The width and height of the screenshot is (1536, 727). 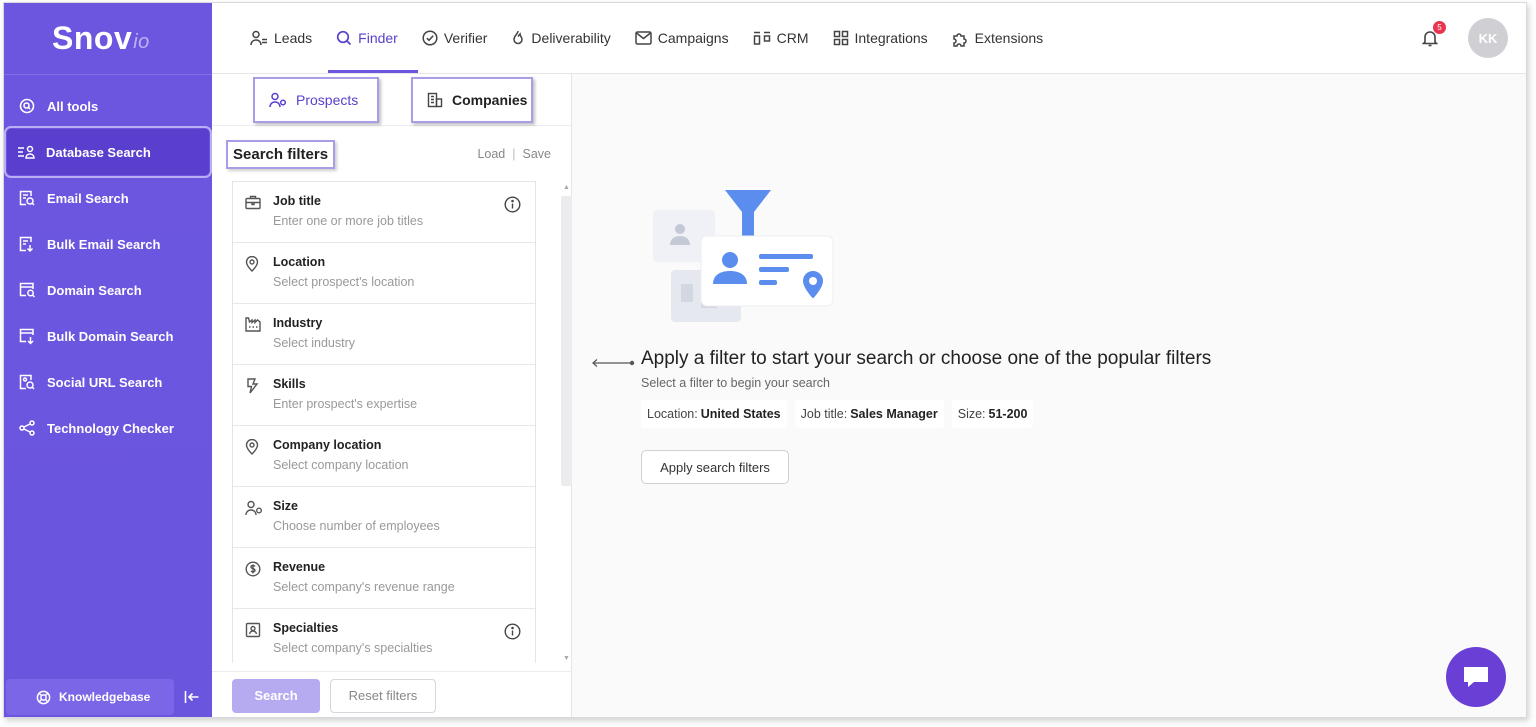 I want to click on filter-name: Skills, so click(x=289, y=384).